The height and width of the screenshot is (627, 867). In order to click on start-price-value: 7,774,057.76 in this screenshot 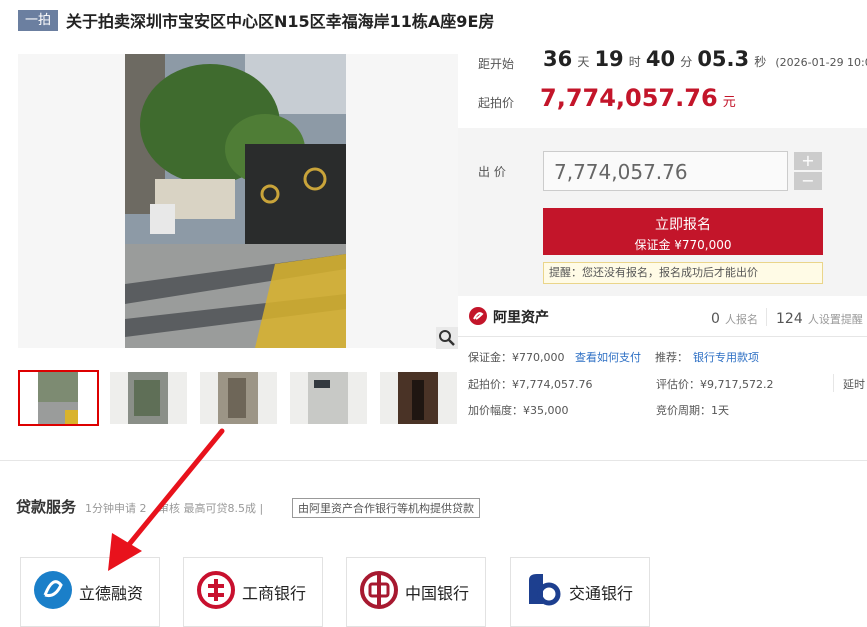, I will do `click(629, 98)`.